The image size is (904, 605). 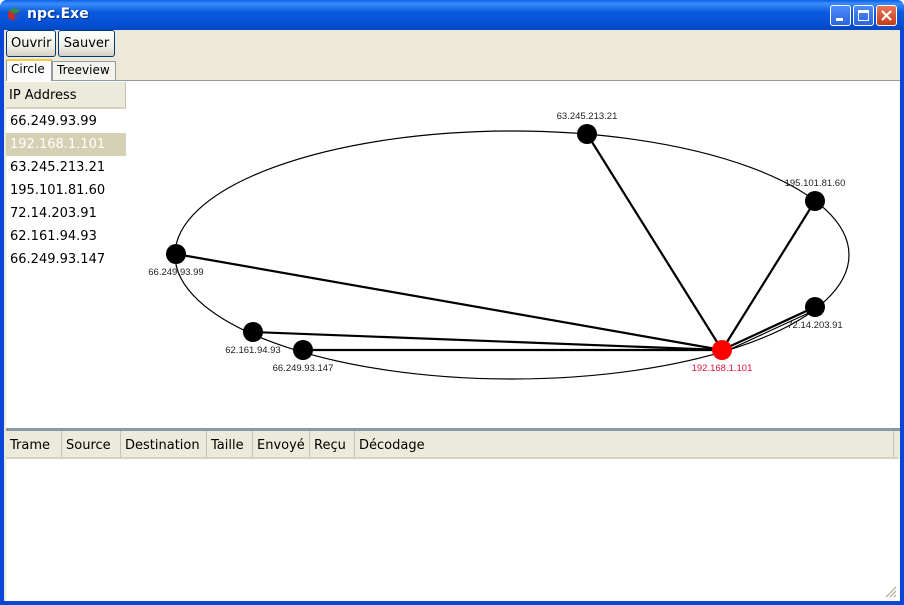 What do you see at coordinates (722, 350) in the screenshot?
I see `center-node` at bounding box center [722, 350].